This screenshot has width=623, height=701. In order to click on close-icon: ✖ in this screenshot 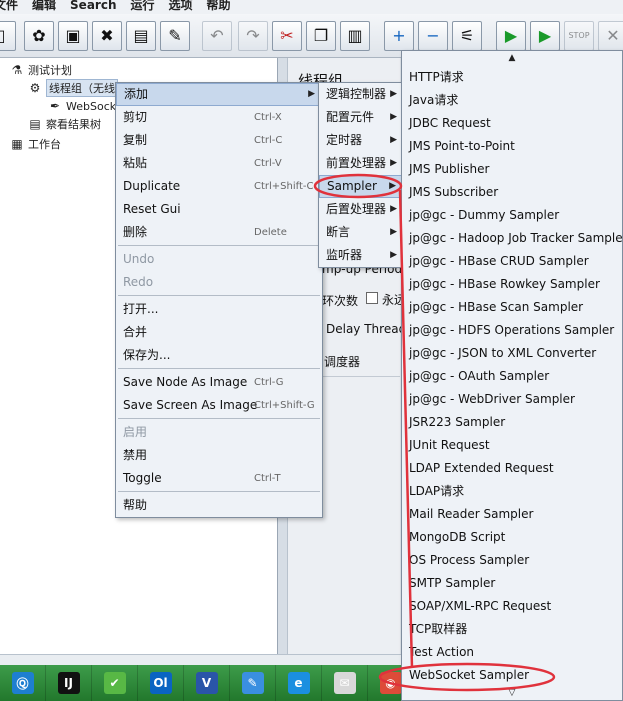, I will do `click(107, 35)`.